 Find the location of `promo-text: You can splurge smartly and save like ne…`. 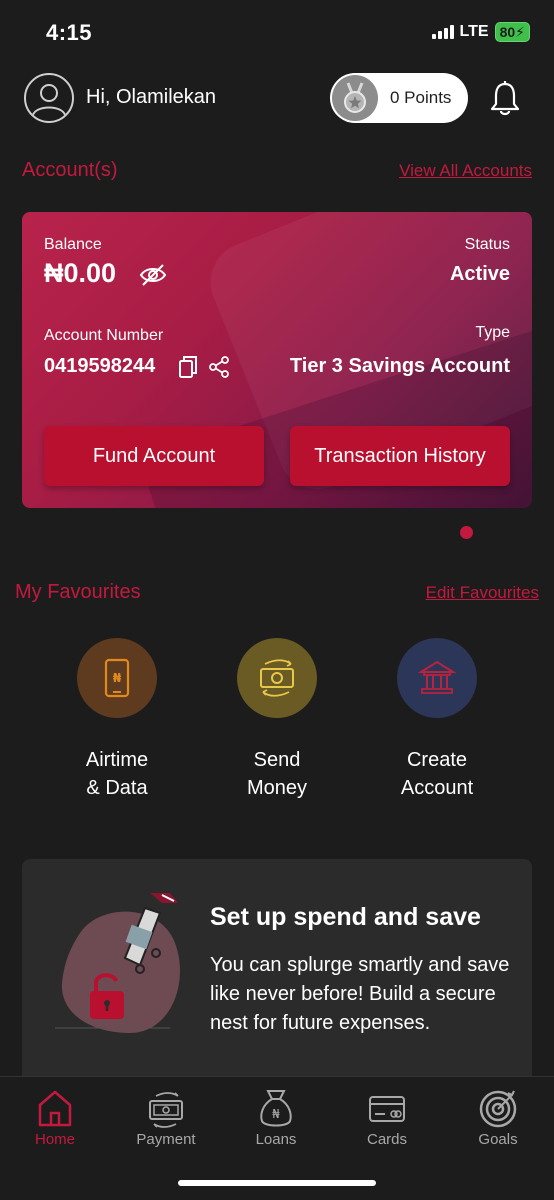

promo-text: You can splurge smartly and save like ne… is located at coordinates (360, 994).